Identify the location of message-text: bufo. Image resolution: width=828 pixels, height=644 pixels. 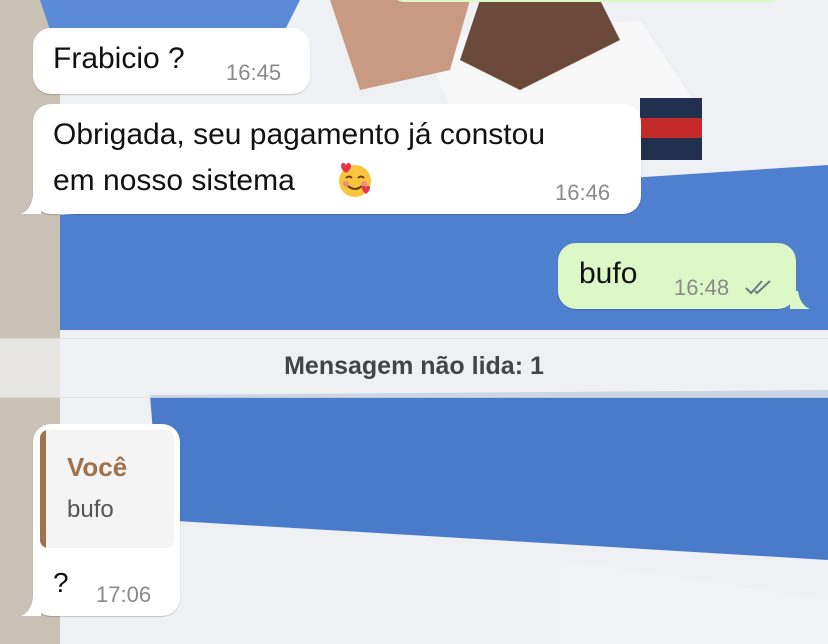
(608, 273).